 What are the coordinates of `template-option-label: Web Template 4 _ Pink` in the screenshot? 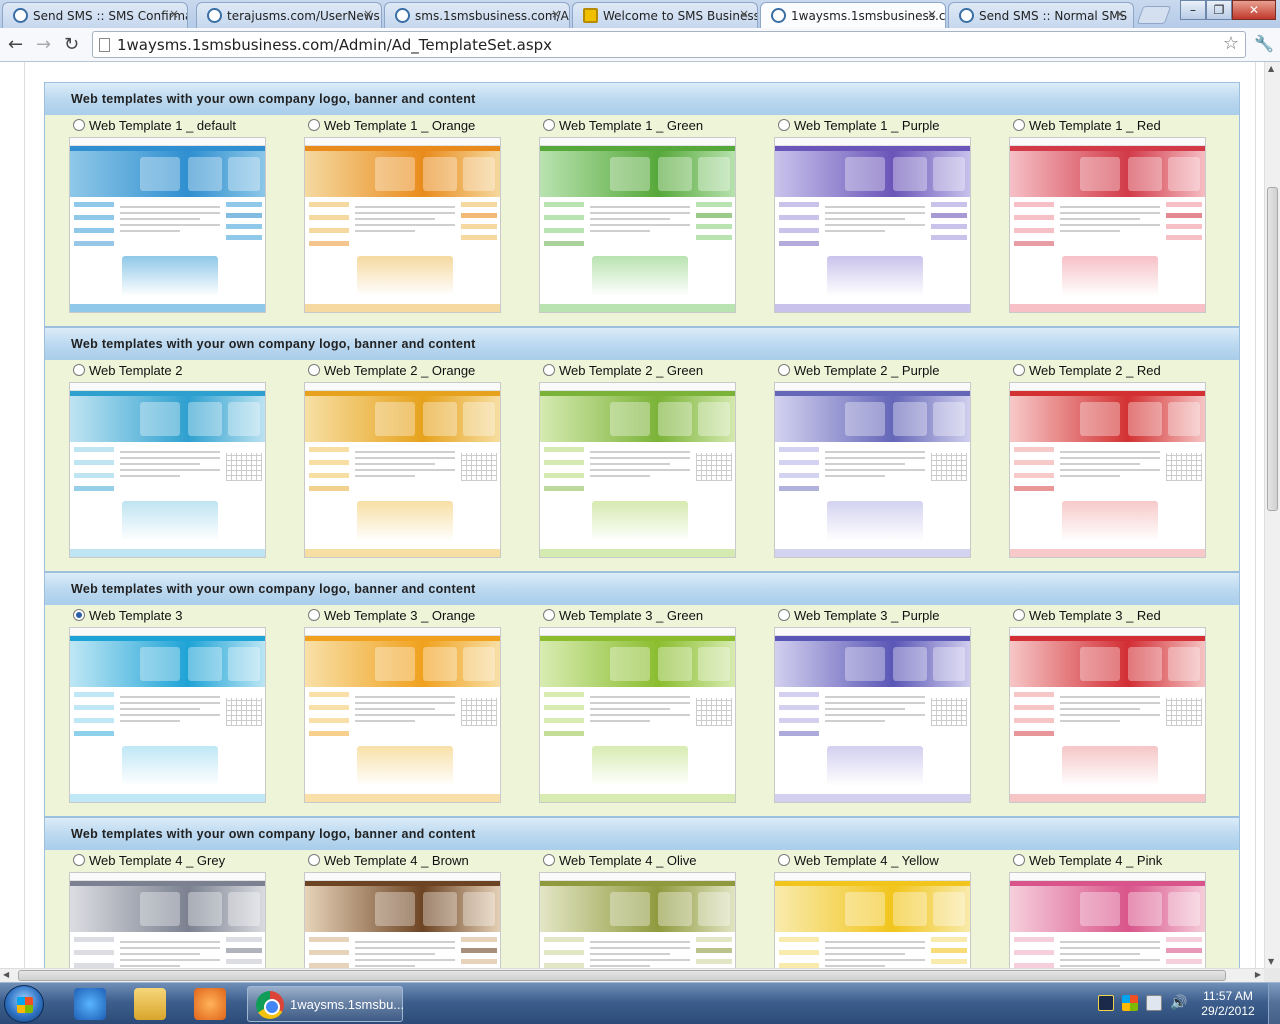 It's located at (1087, 860).